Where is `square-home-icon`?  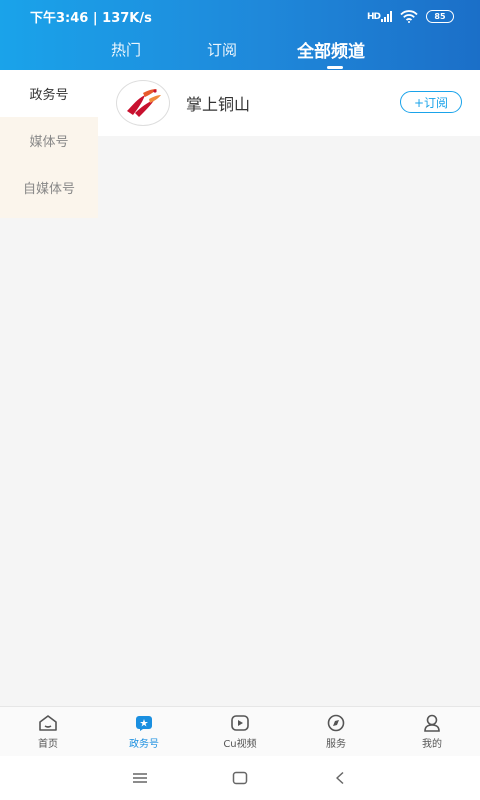
square-home-icon is located at coordinates (240, 778).